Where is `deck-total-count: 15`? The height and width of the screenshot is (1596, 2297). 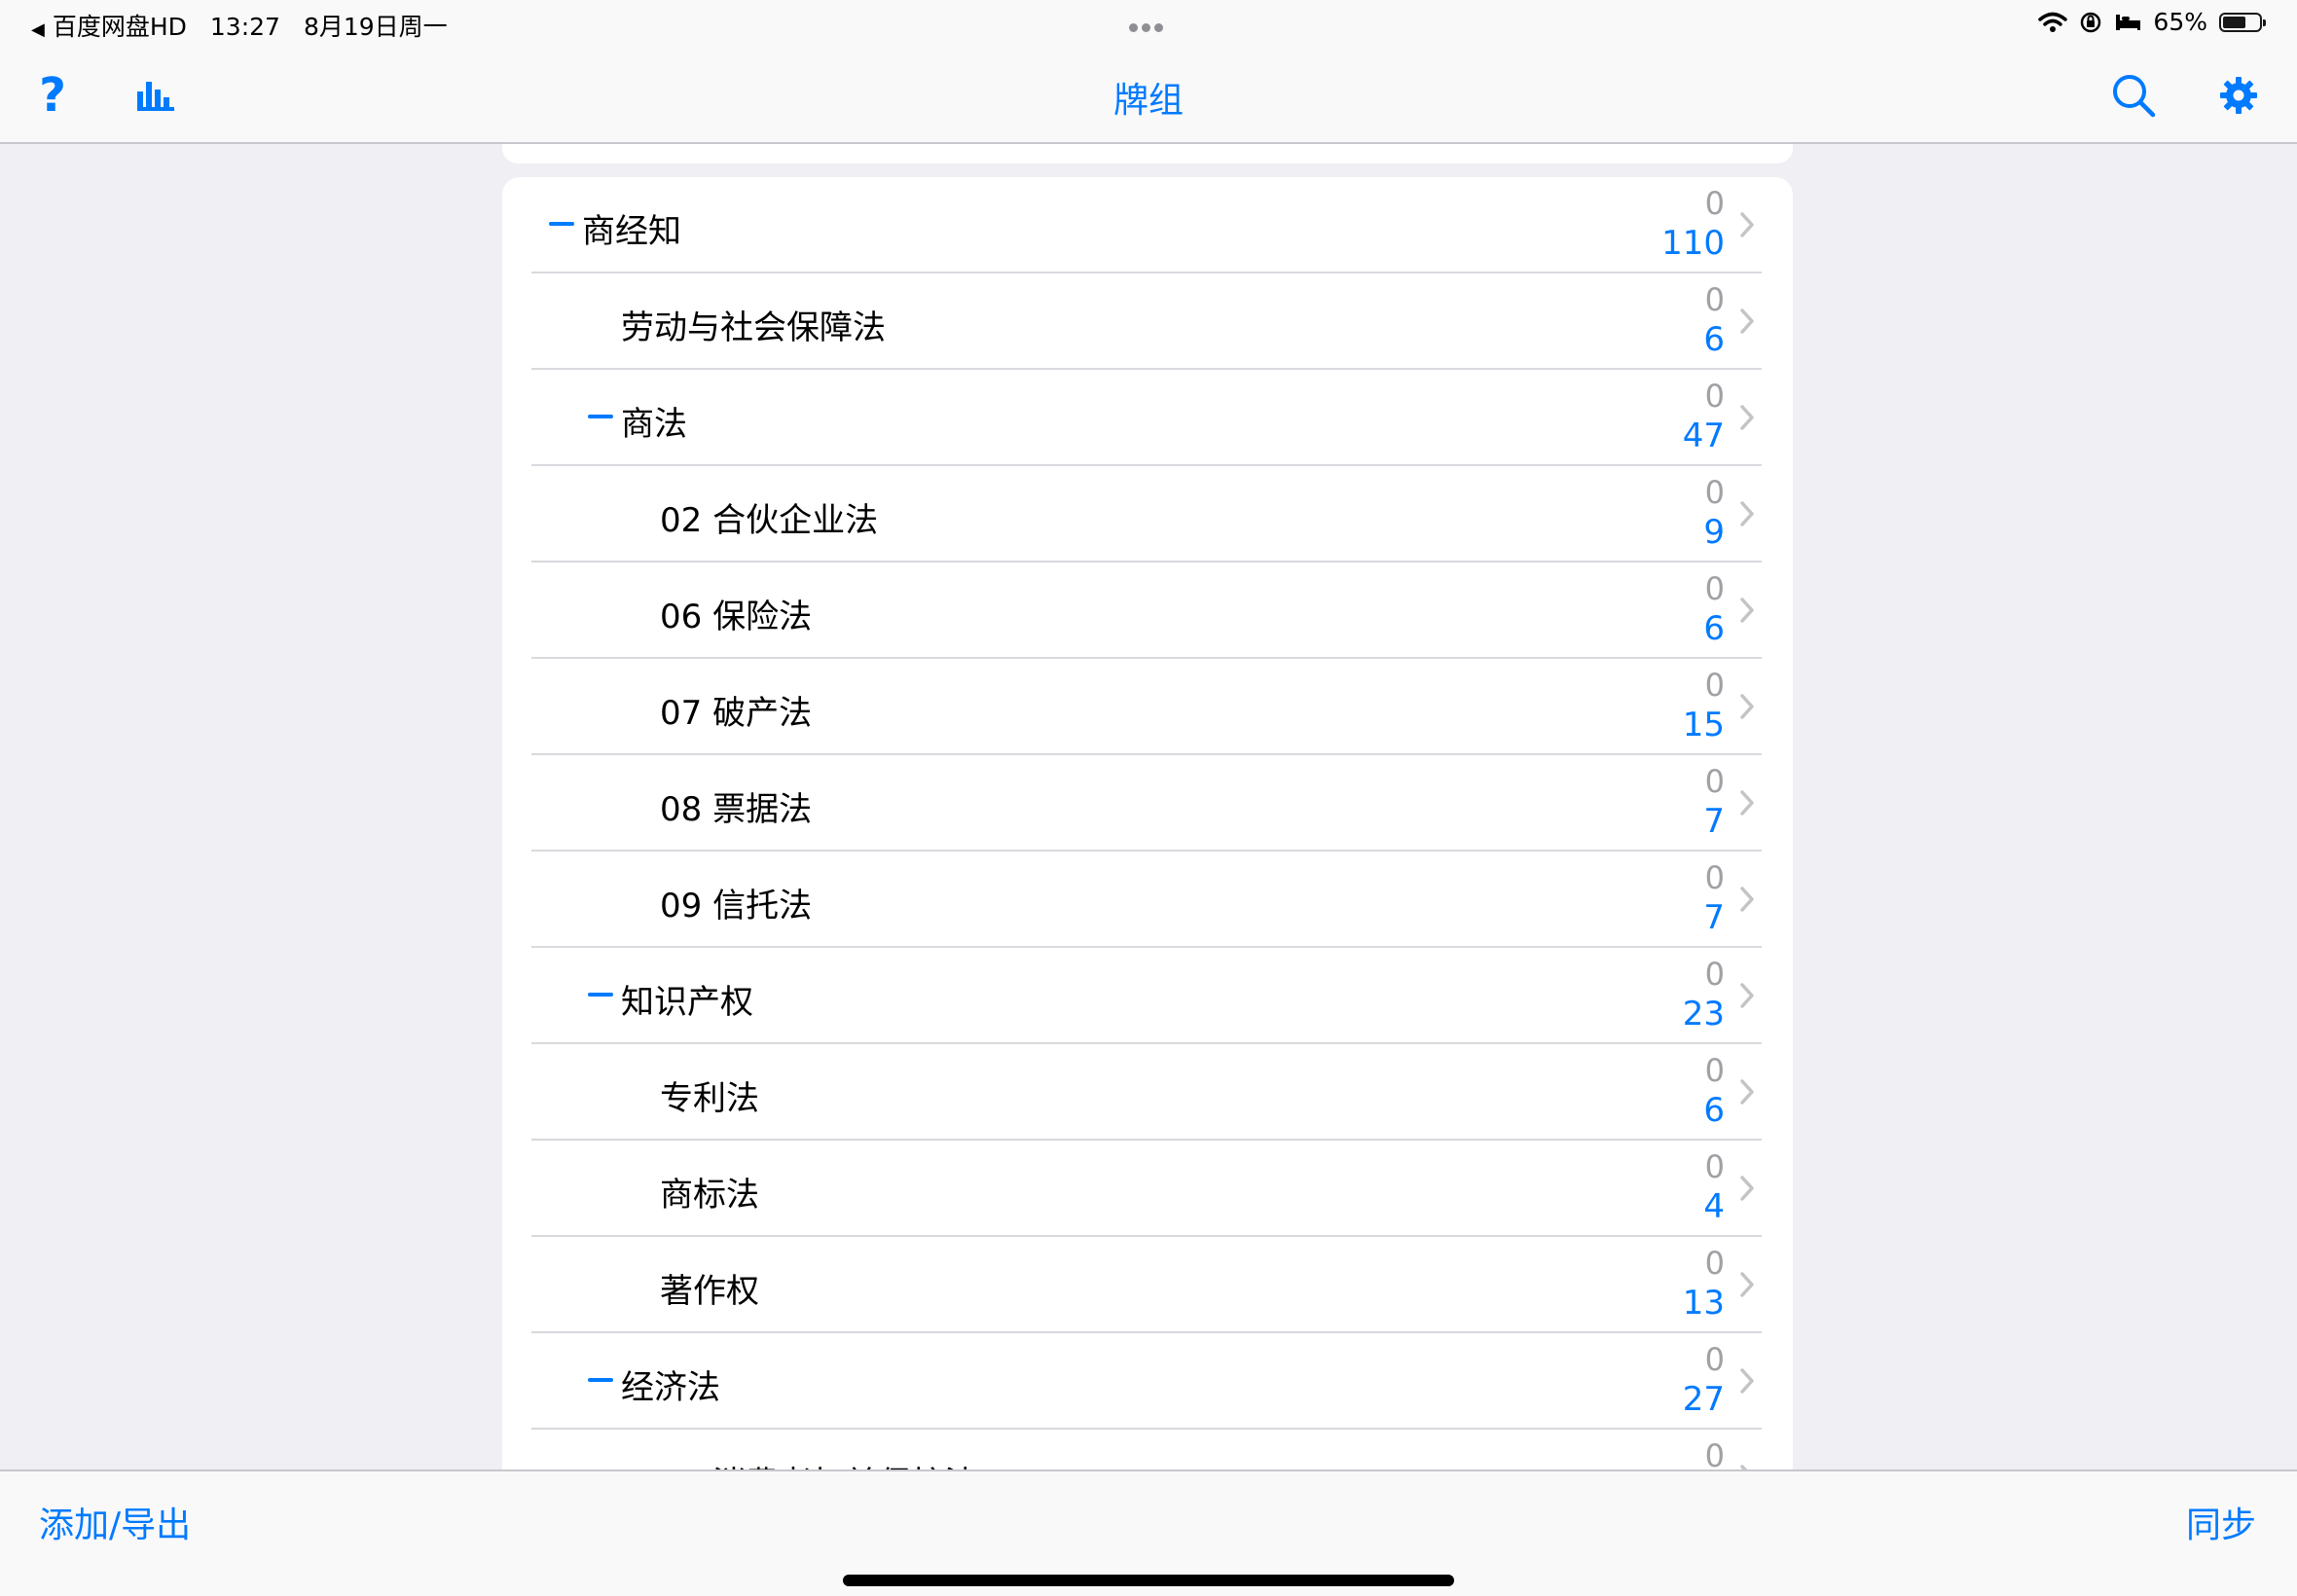
deck-total-count: 15 is located at coordinates (1703, 725).